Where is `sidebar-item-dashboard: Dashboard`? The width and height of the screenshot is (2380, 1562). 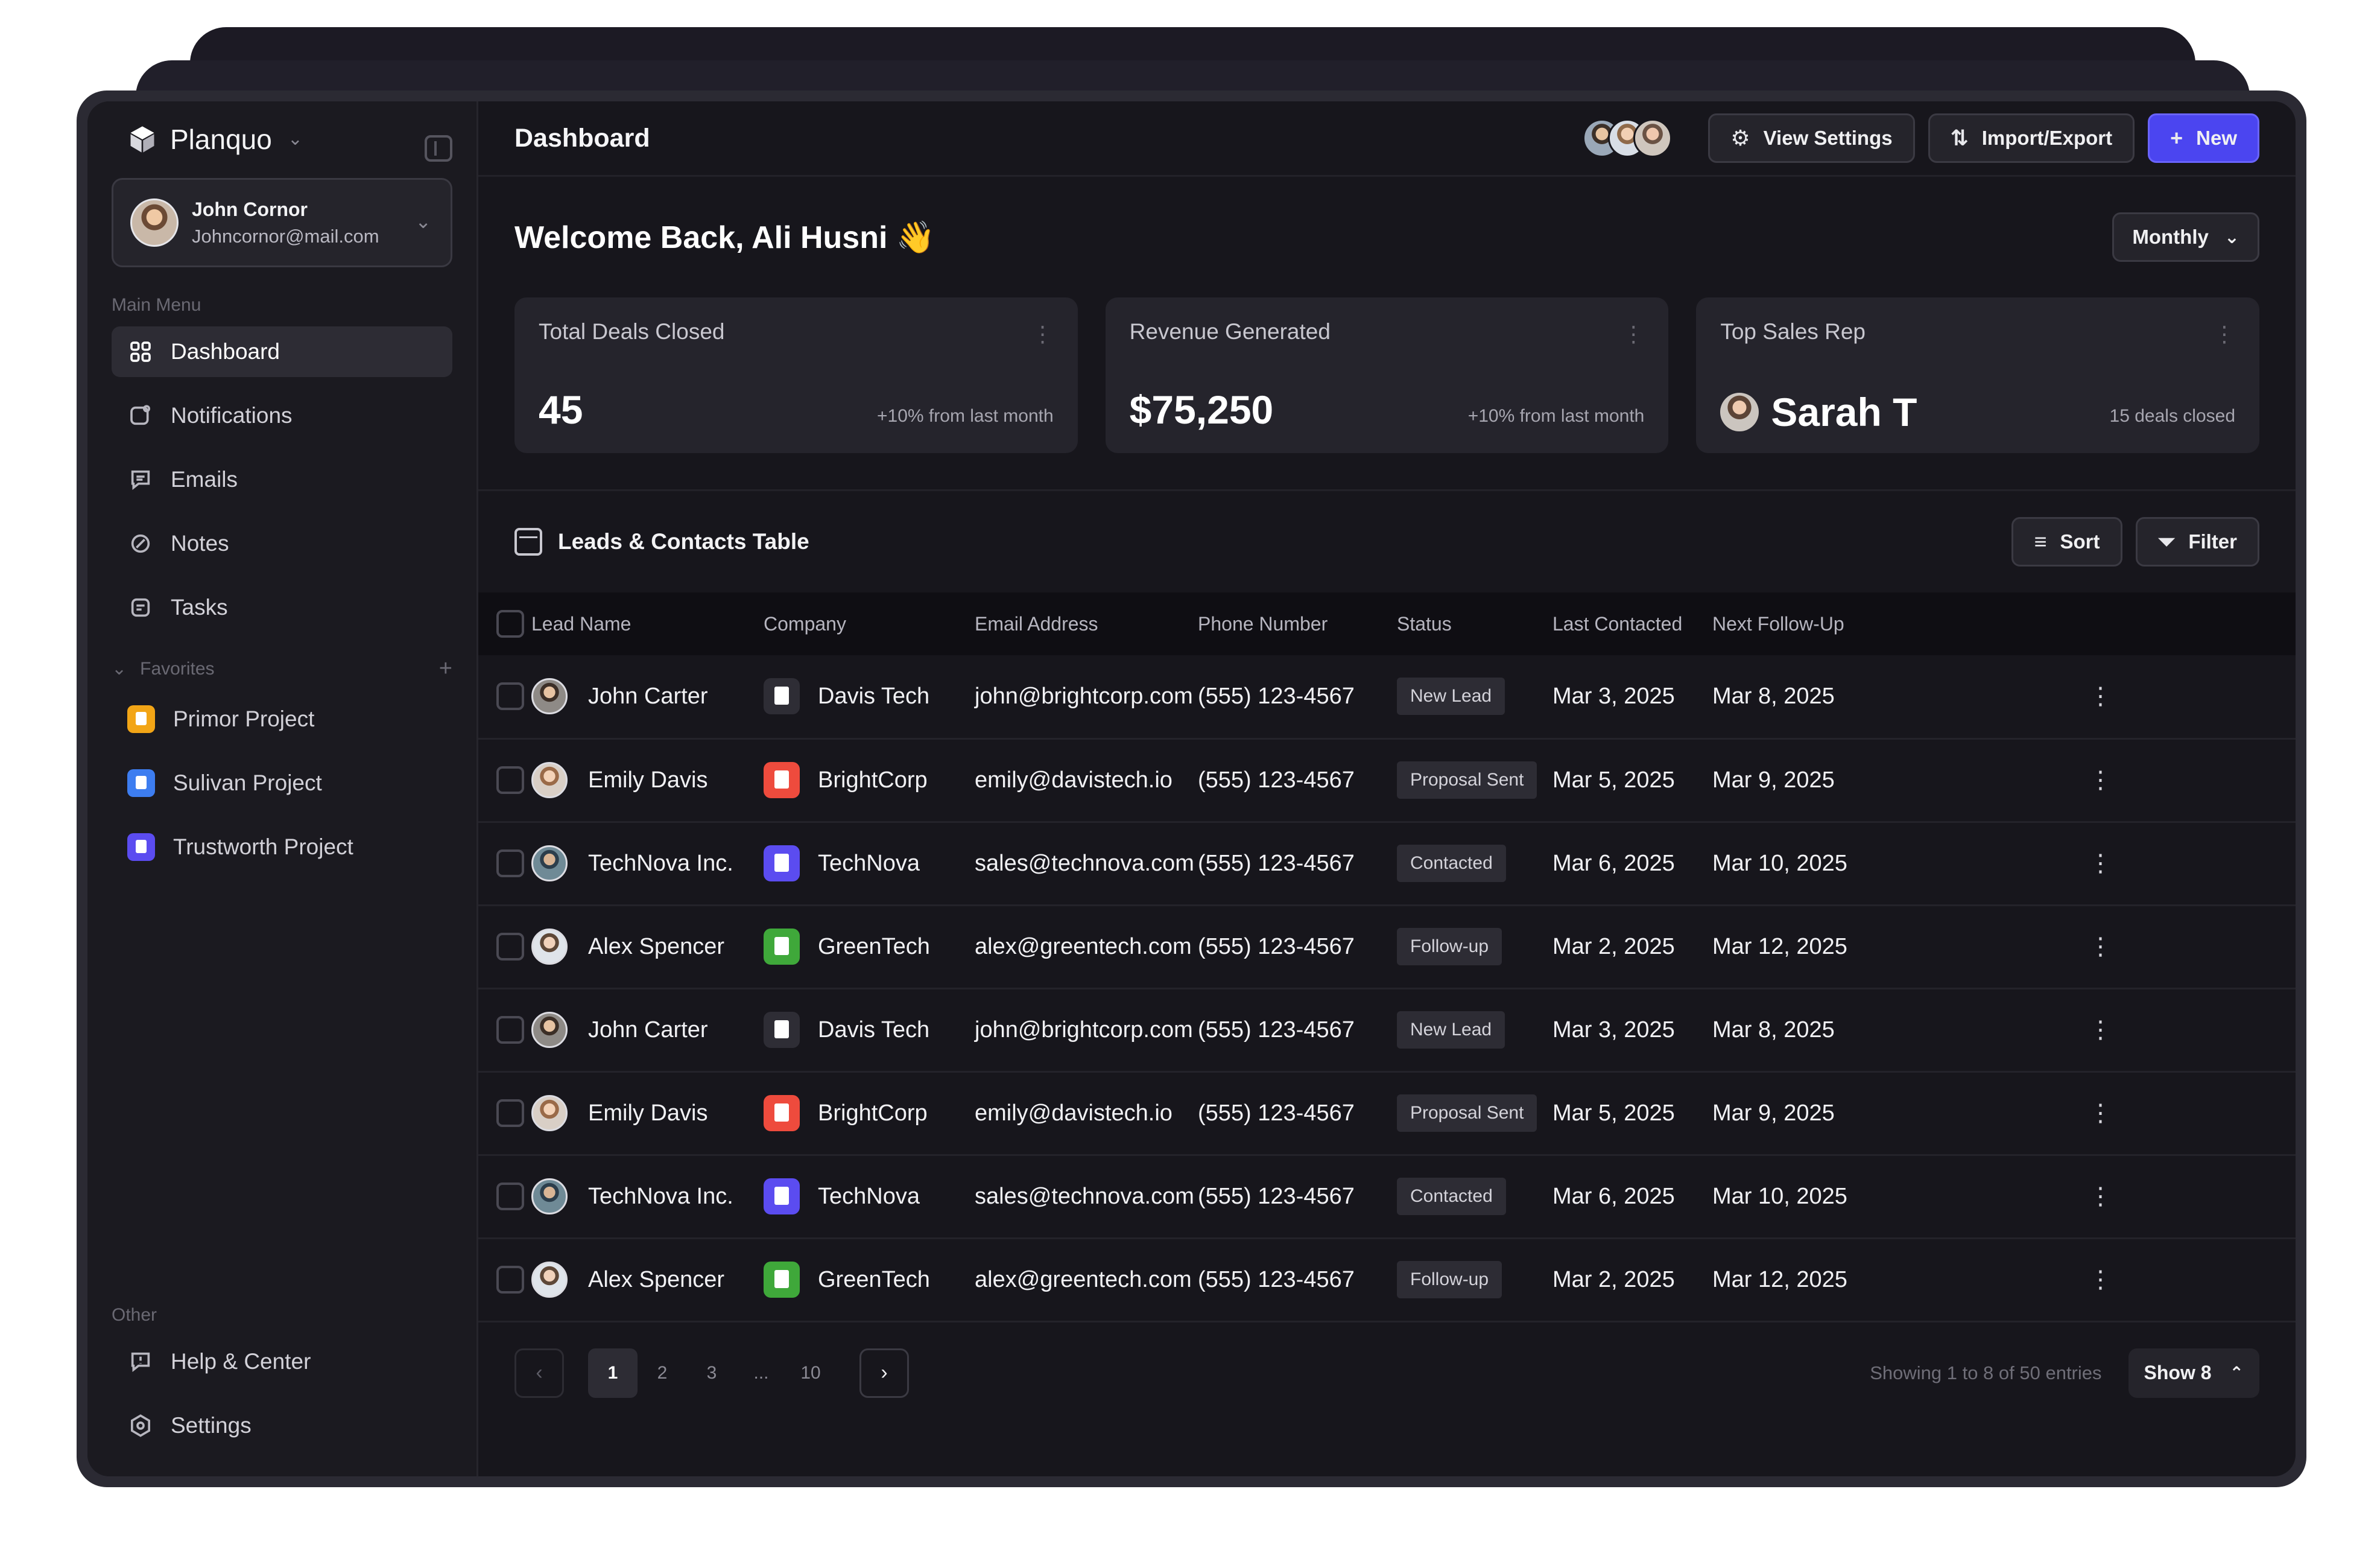 sidebar-item-dashboard: Dashboard is located at coordinates (282, 352).